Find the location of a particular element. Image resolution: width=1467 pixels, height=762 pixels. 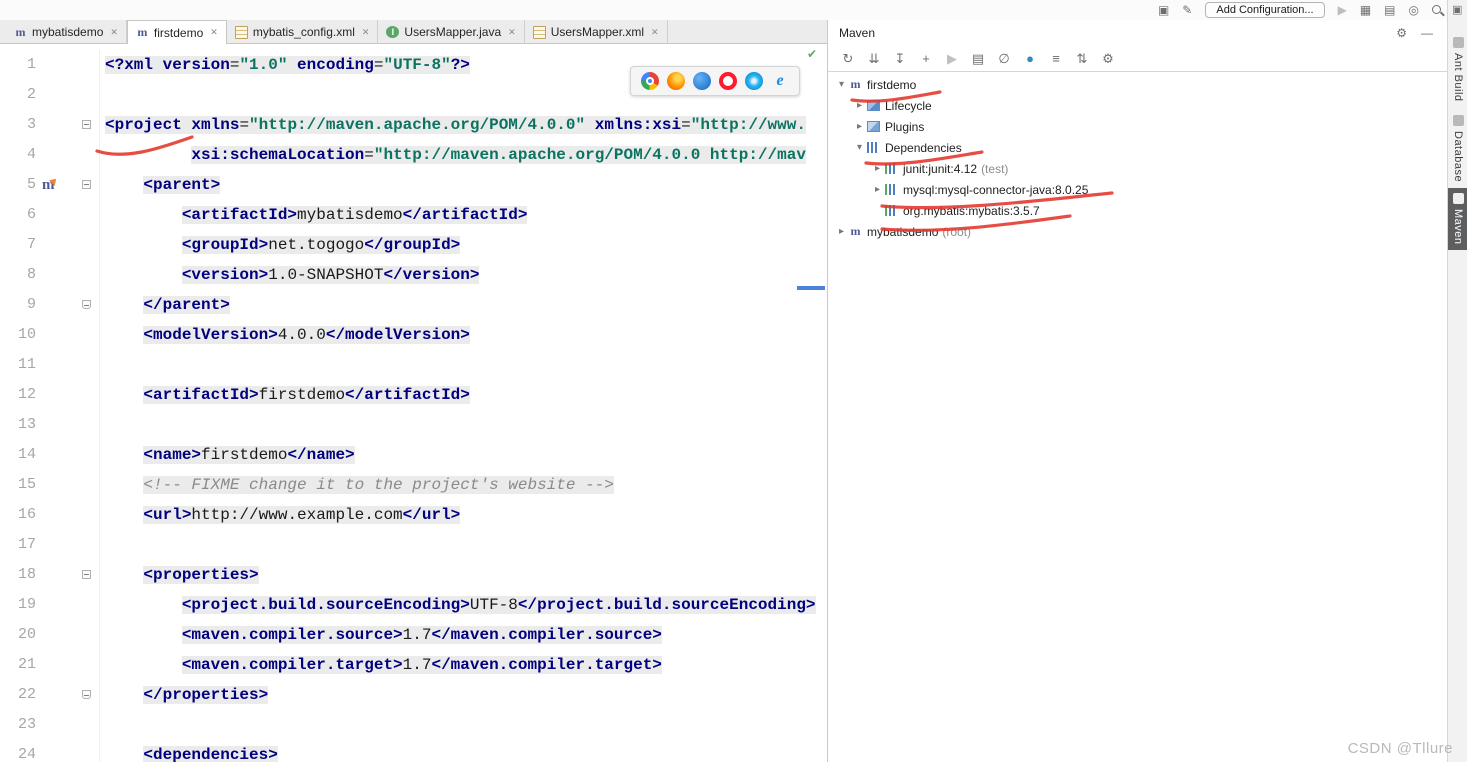

token-tag: </maven.compiler.target> is located at coordinates (546, 665).